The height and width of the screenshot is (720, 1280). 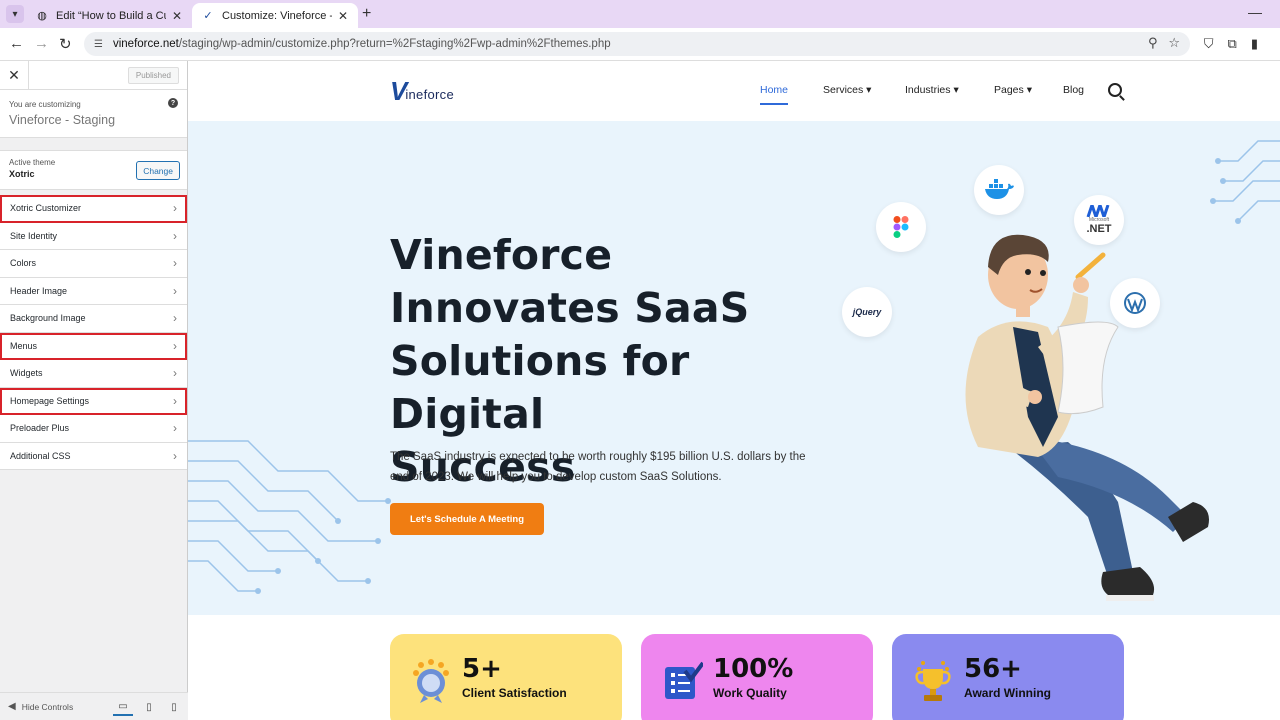 I want to click on nav-services: Services ▾, so click(x=847, y=90).